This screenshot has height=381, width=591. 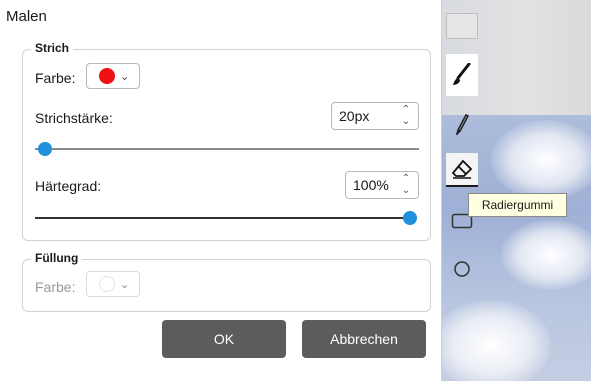 What do you see at coordinates (224, 218) in the screenshot?
I see `hardness-slider-track` at bounding box center [224, 218].